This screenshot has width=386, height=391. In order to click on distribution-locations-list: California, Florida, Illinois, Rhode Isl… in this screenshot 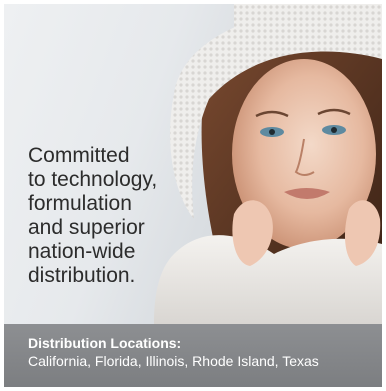, I will do `click(173, 361)`.